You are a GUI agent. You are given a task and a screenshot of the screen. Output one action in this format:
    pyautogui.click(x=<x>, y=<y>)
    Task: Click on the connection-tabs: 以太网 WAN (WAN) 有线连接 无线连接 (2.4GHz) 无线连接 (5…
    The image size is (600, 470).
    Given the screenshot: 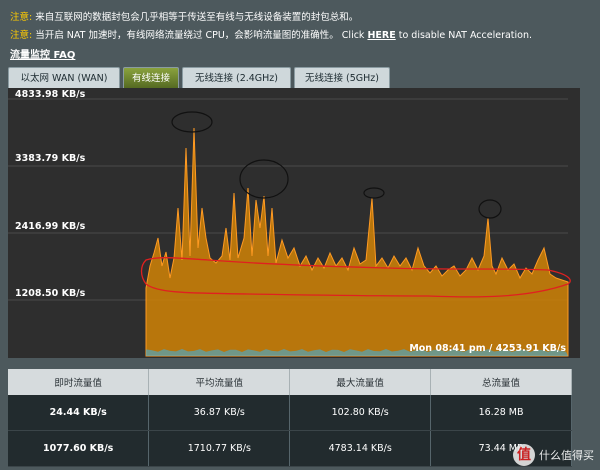 What is the action you would take?
    pyautogui.click(x=199, y=78)
    